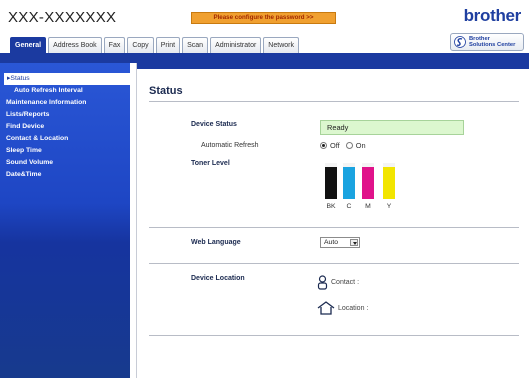 This screenshot has width=529, height=378. What do you see at coordinates (65, 139) in the screenshot?
I see `sidebar-item-contact-location: Contact & Location` at bounding box center [65, 139].